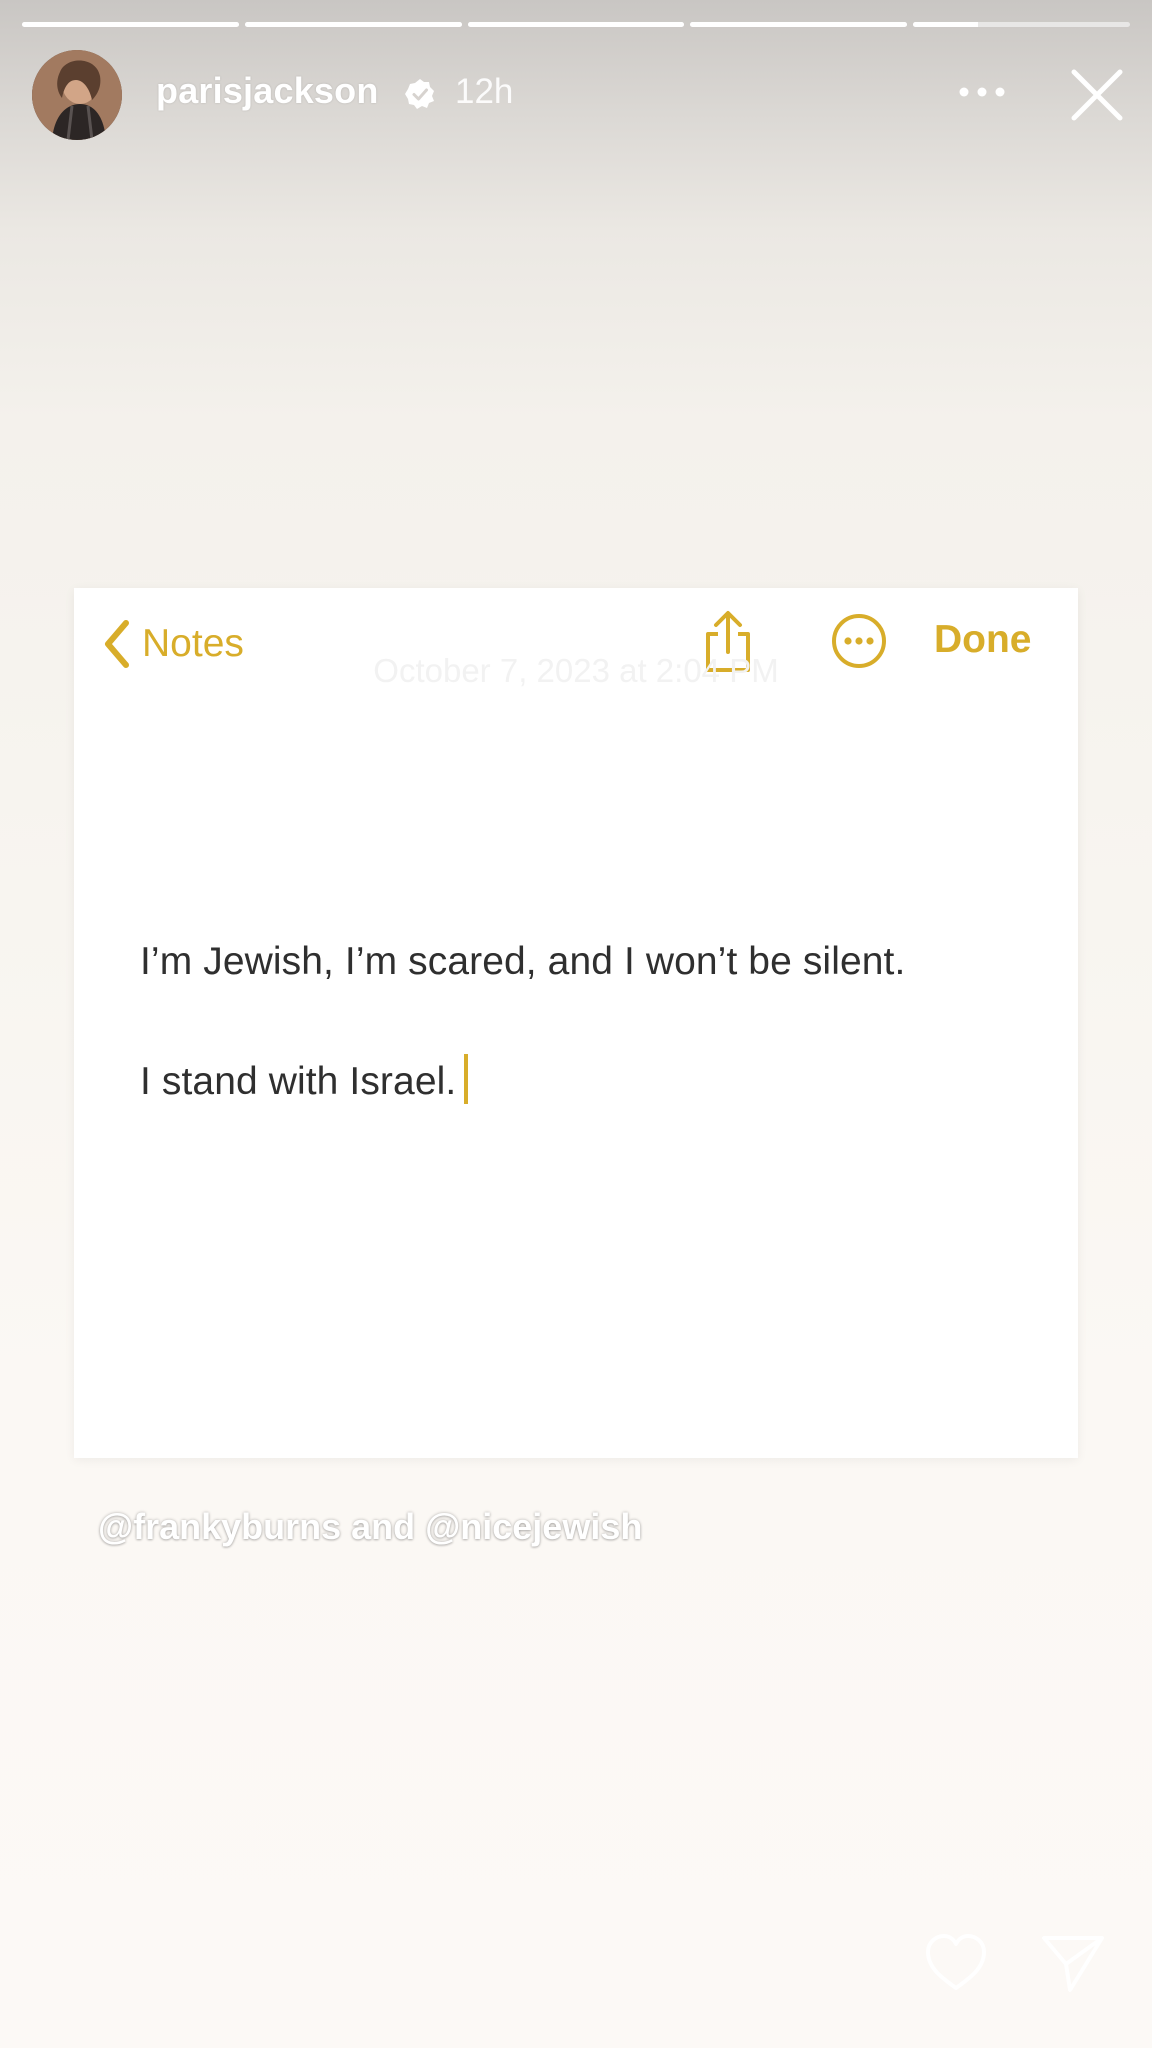 This screenshot has height=2048, width=1152. I want to click on close-icon, so click(1097, 95).